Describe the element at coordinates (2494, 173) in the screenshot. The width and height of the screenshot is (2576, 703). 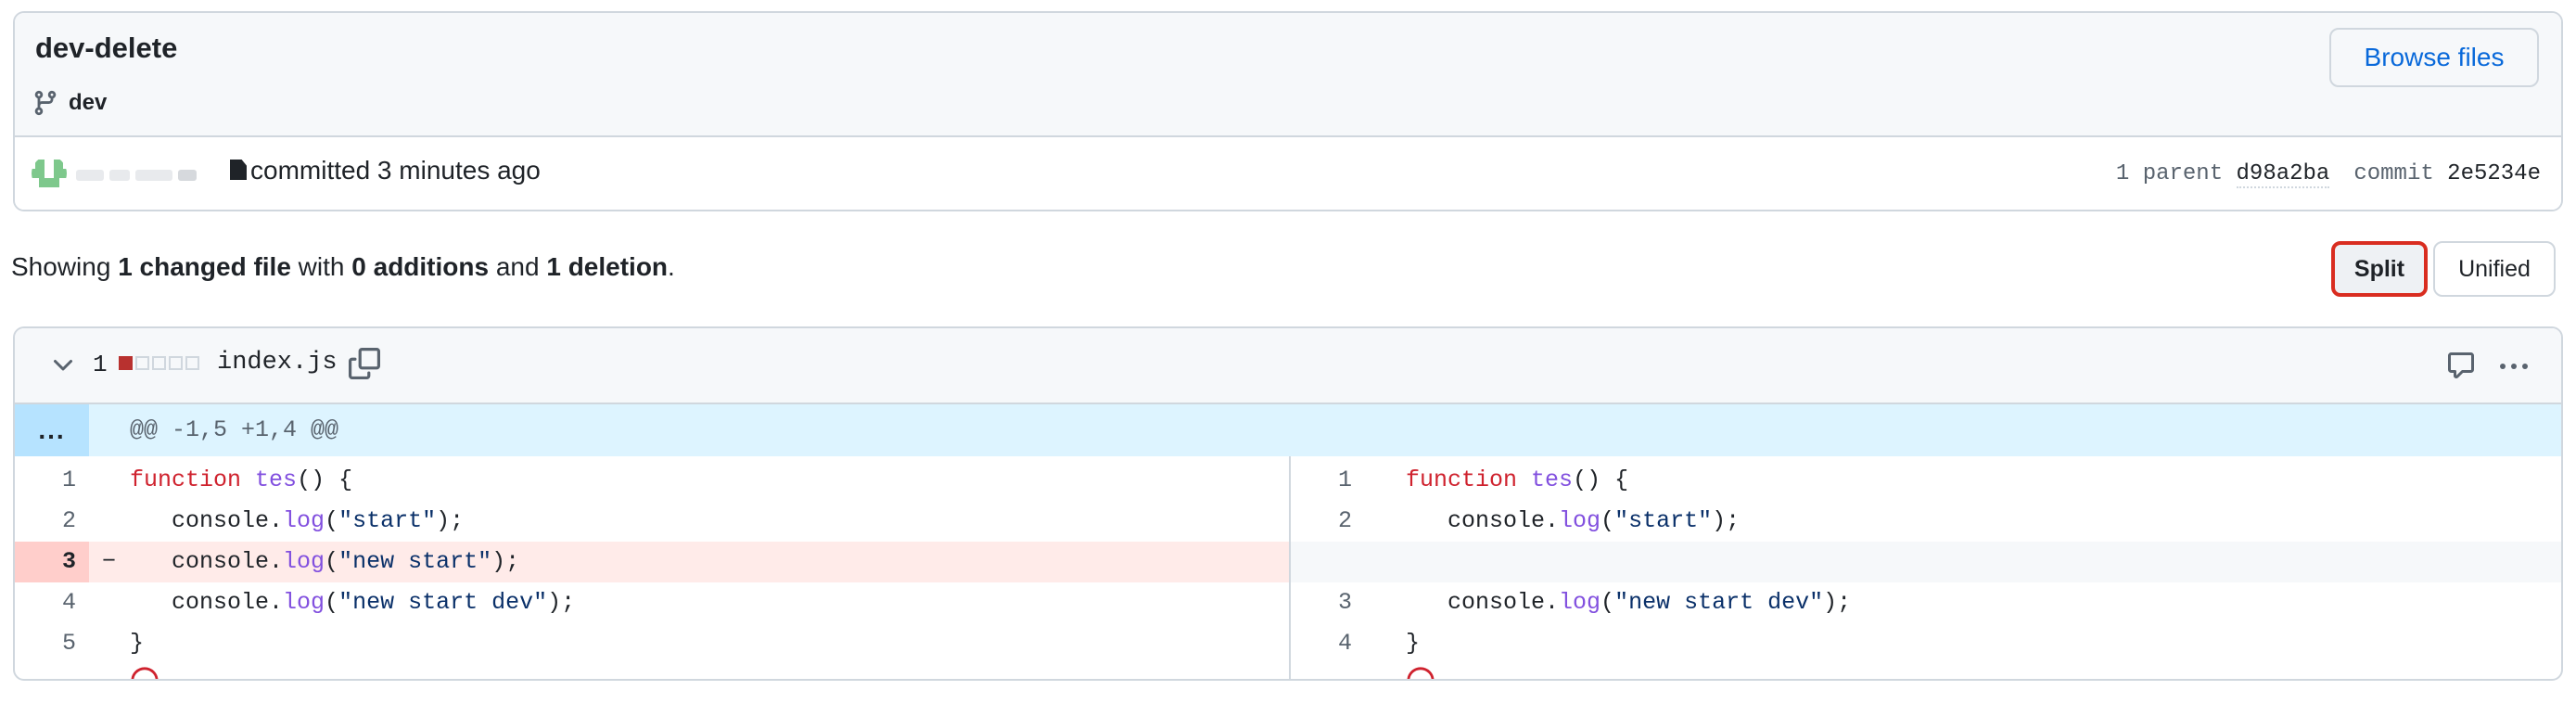
I see `commit-sha: 2e5234e` at that location.